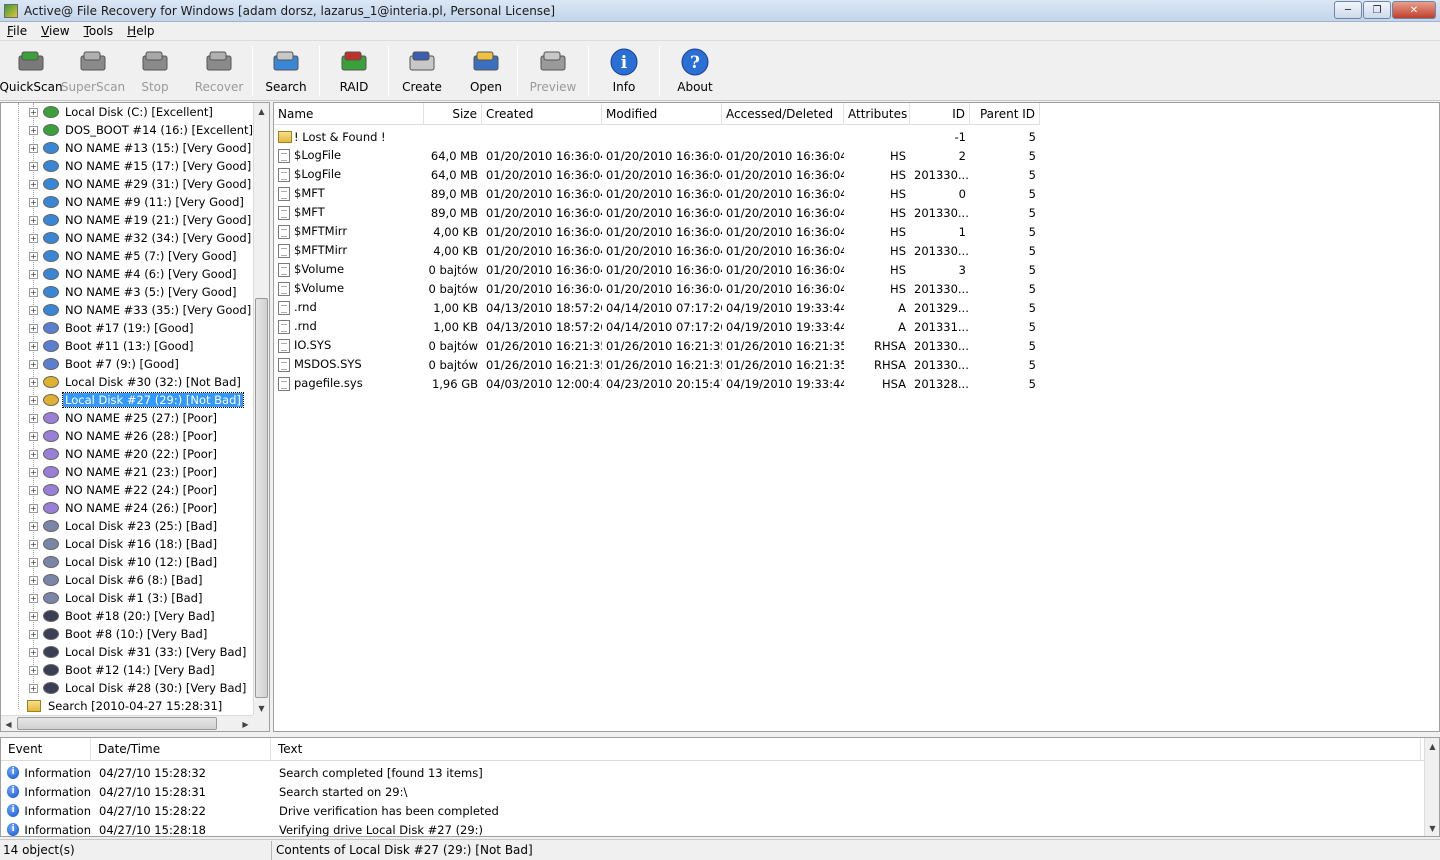  I want to click on column-header-attributes: Attributes, so click(877, 114).